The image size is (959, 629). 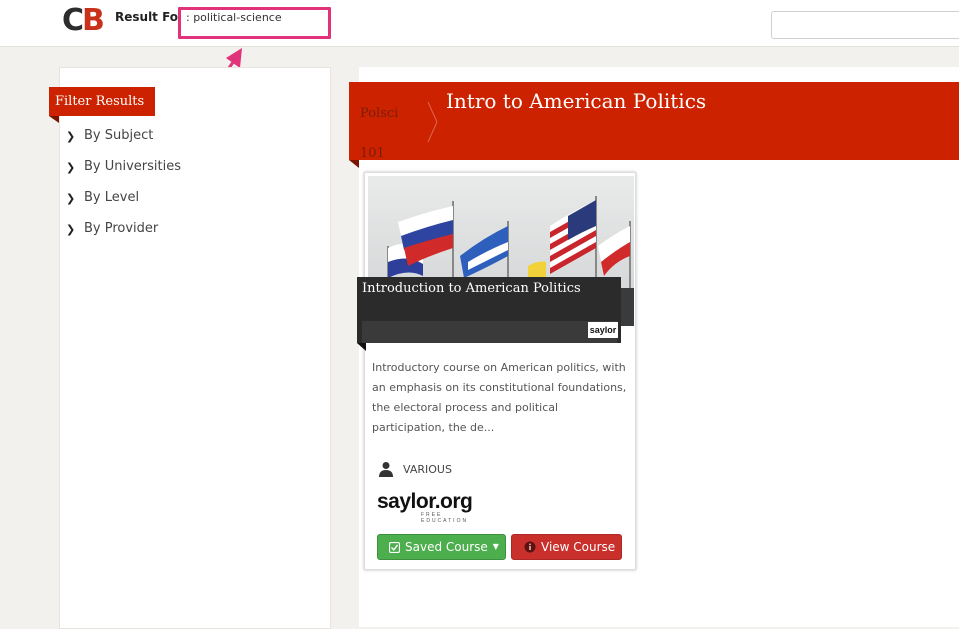 I want to click on provider-tagline: FREE EDUCATION, so click(x=445, y=518).